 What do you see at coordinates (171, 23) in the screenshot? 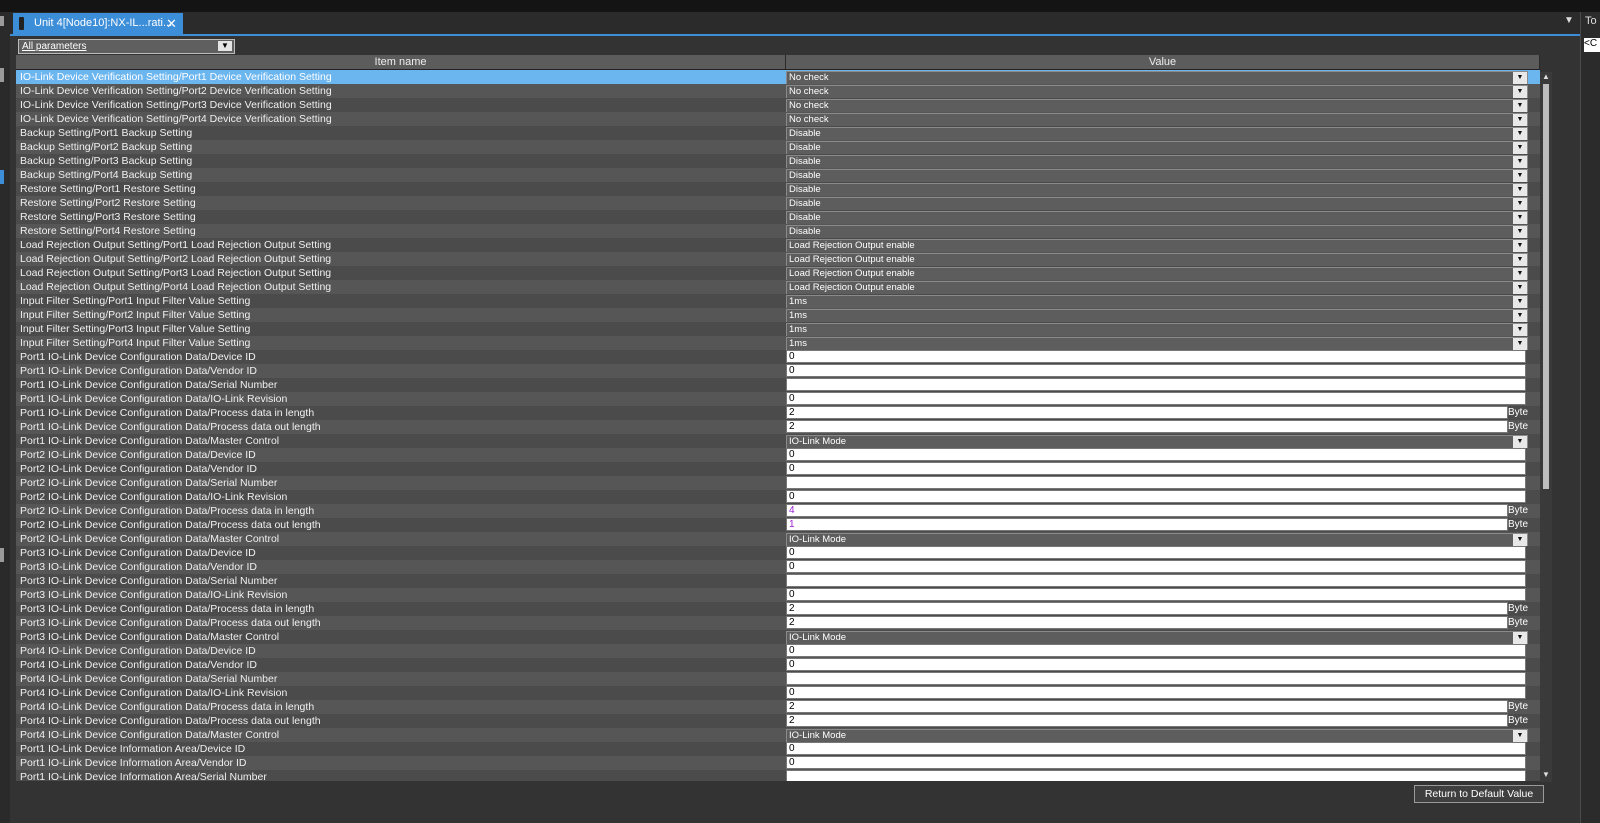
I see `close-icon: ✕` at bounding box center [171, 23].